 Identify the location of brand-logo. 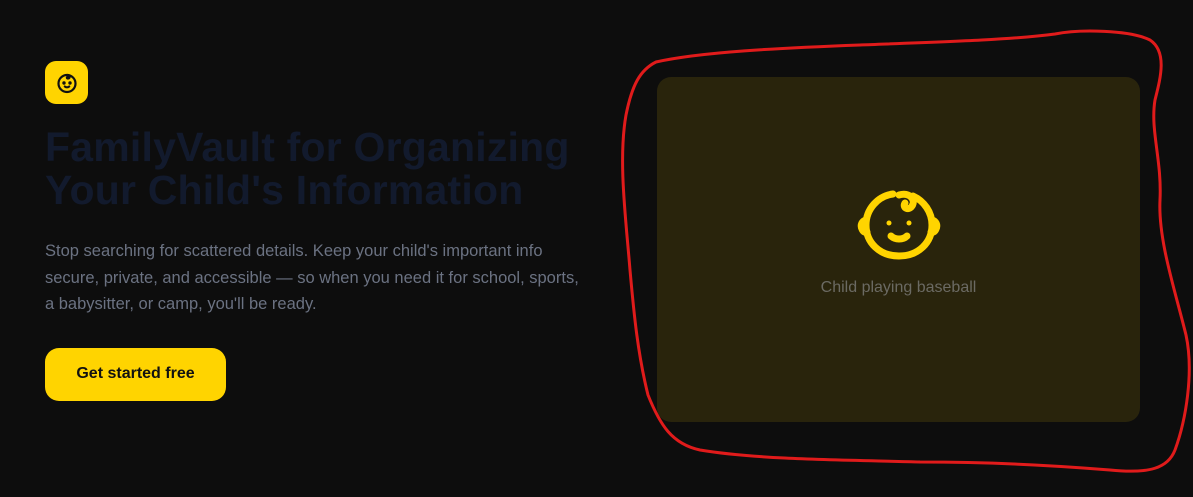
(66, 82).